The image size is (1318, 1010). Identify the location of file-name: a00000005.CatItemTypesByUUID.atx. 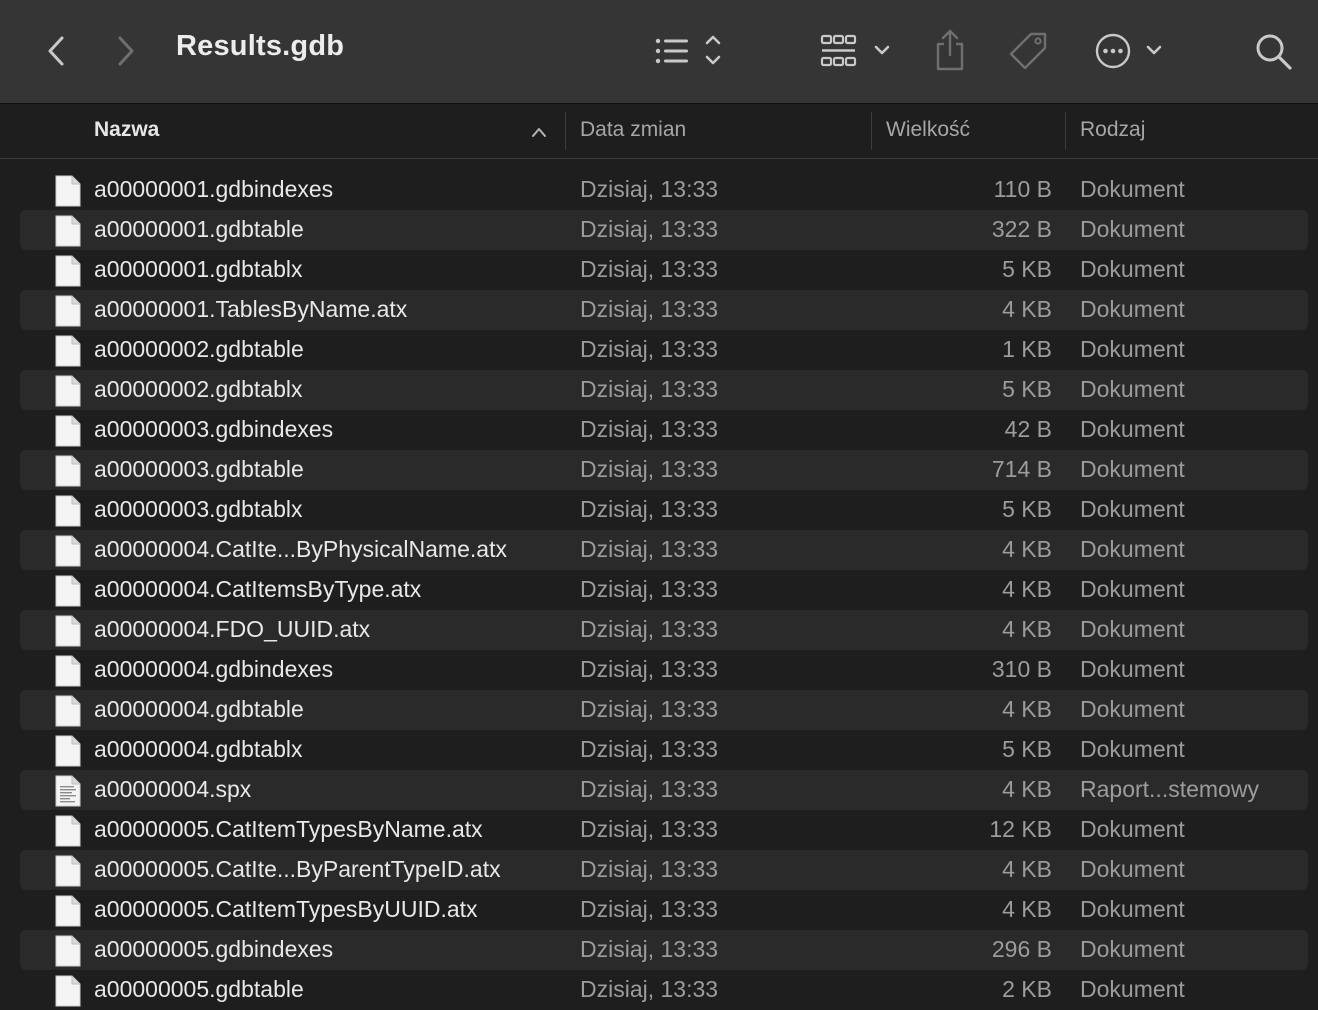
(286, 909).